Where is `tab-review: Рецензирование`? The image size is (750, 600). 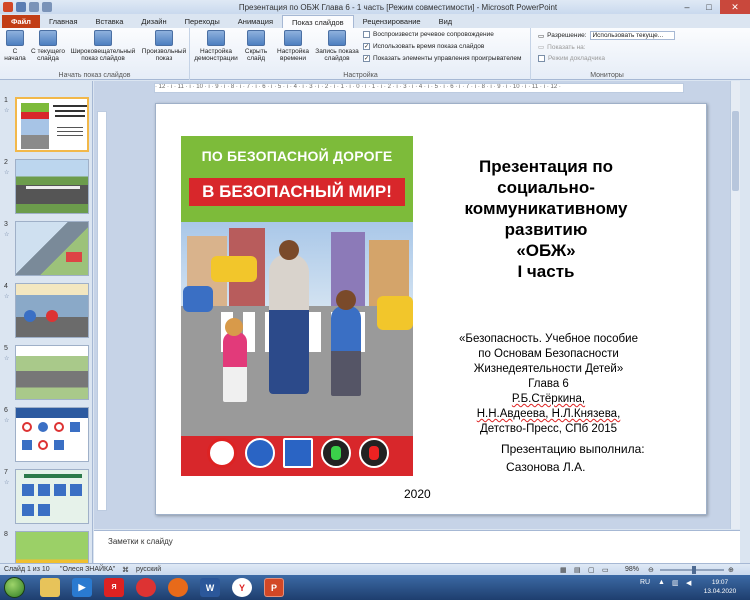
tab-review: Рецензирование is located at coordinates (392, 21).